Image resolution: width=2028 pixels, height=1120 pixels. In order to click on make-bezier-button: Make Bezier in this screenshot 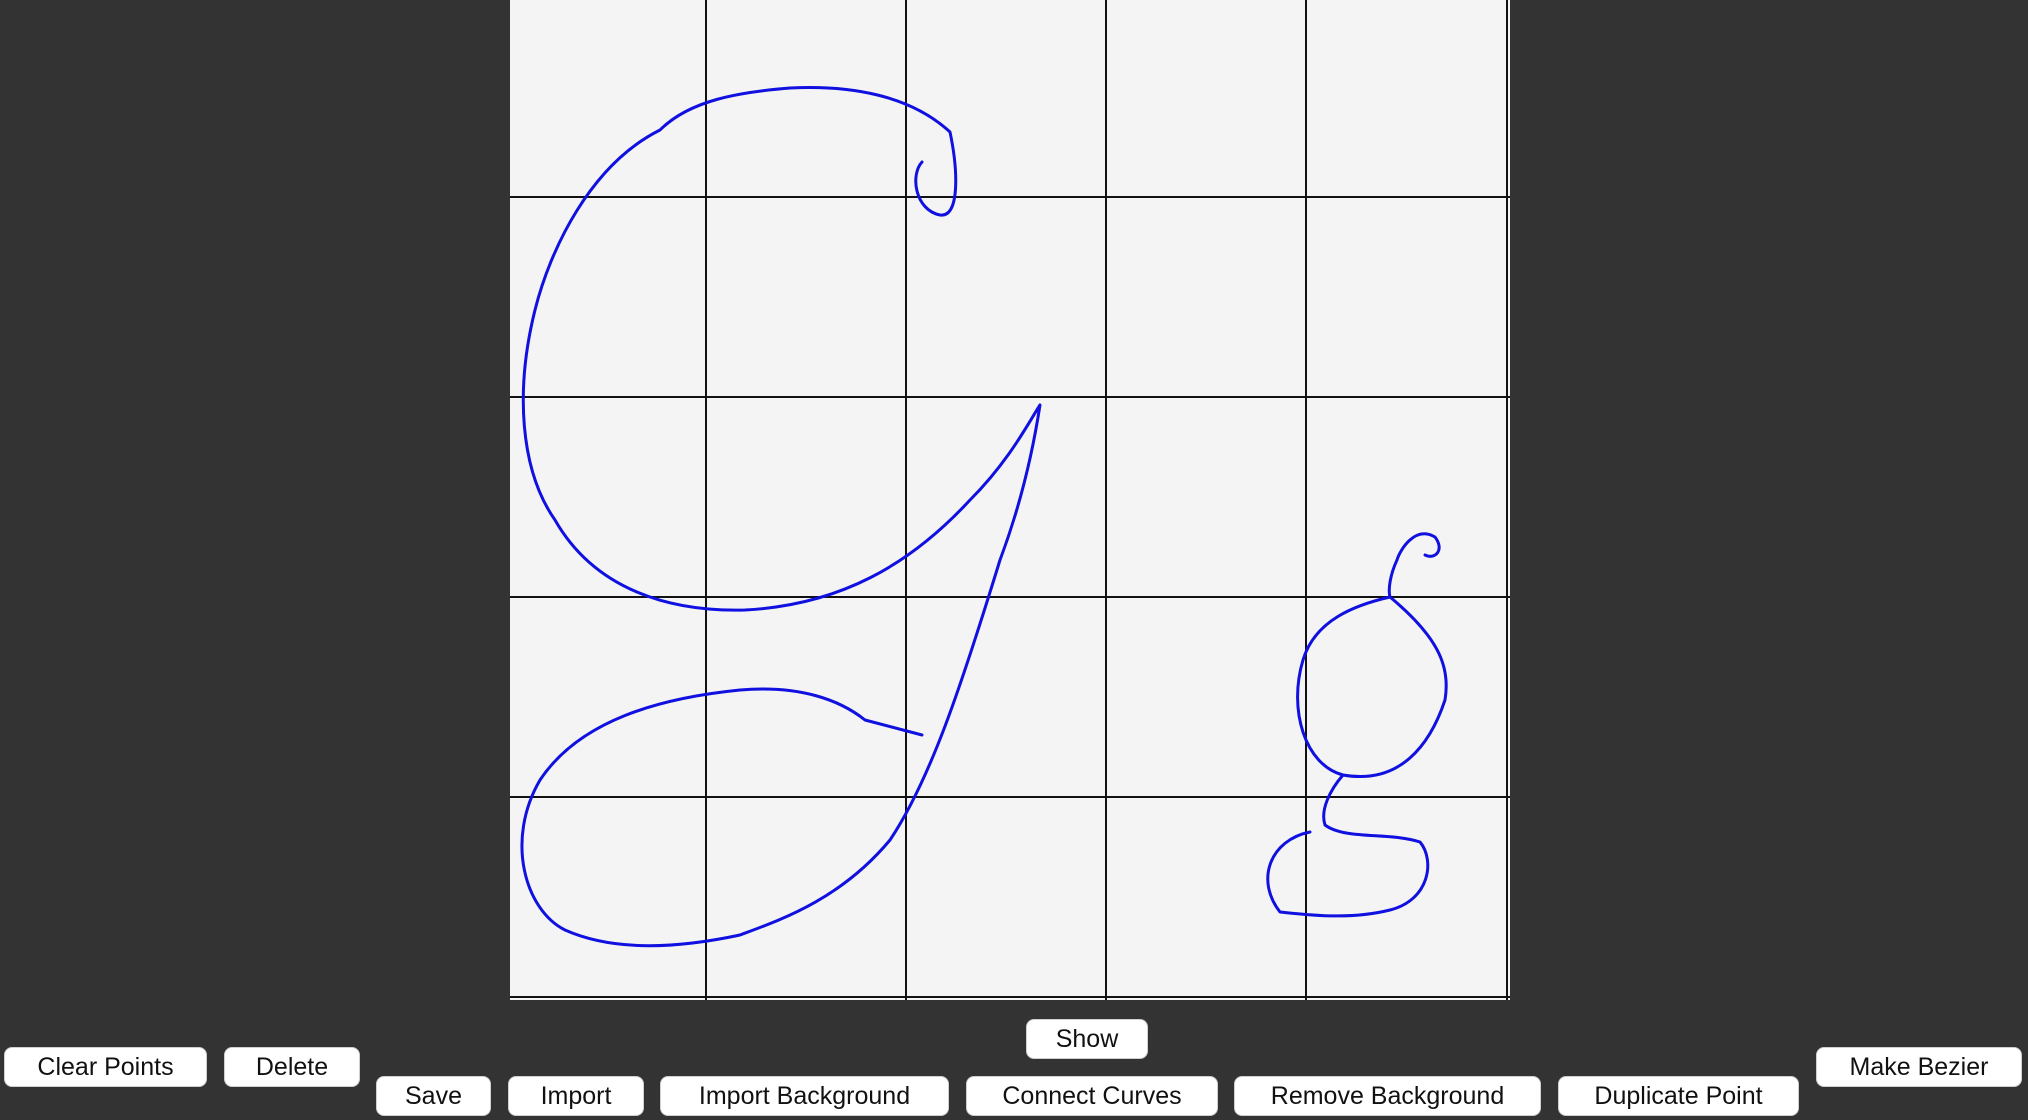, I will do `click(1919, 1067)`.